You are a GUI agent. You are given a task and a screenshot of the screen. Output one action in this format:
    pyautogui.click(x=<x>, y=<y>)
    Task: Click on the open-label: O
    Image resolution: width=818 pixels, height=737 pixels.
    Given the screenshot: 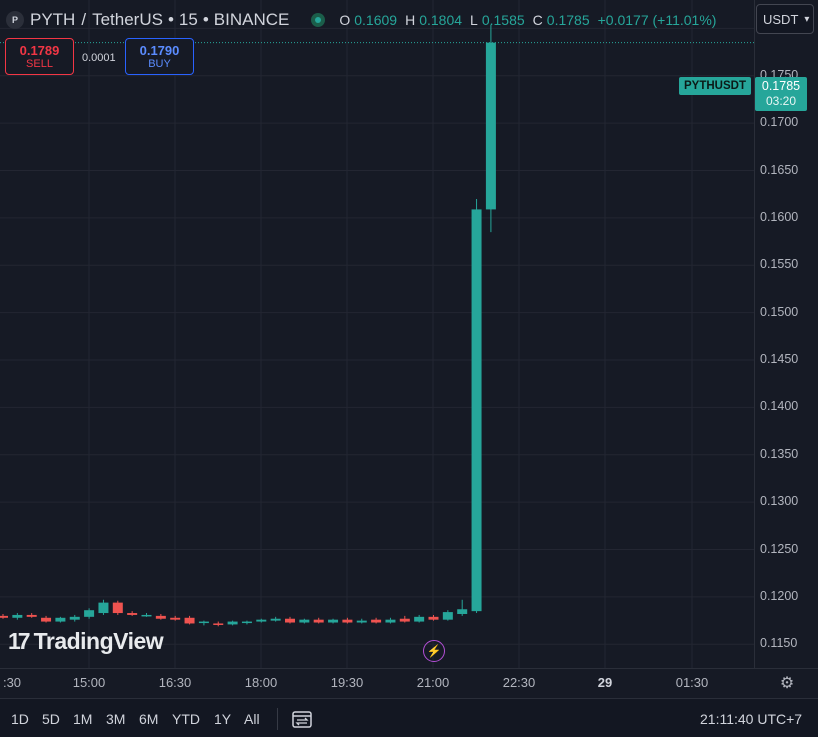 What is the action you would take?
    pyautogui.click(x=345, y=20)
    